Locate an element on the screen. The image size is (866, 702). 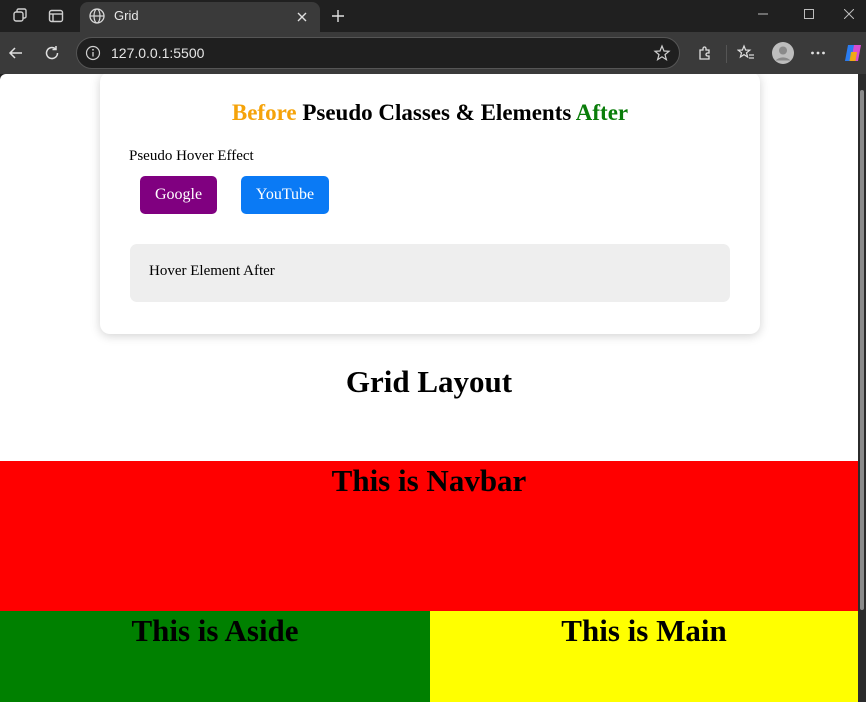
window-close-icon is located at coordinates (849, 14).